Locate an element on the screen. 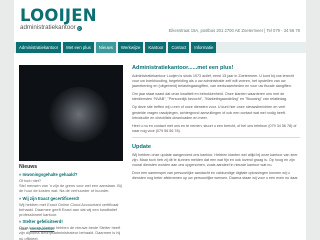 Image resolution: width=320 pixels, height=240 pixels. news-archive-link: nieuwsarchief is located at coordinates (42, 228).